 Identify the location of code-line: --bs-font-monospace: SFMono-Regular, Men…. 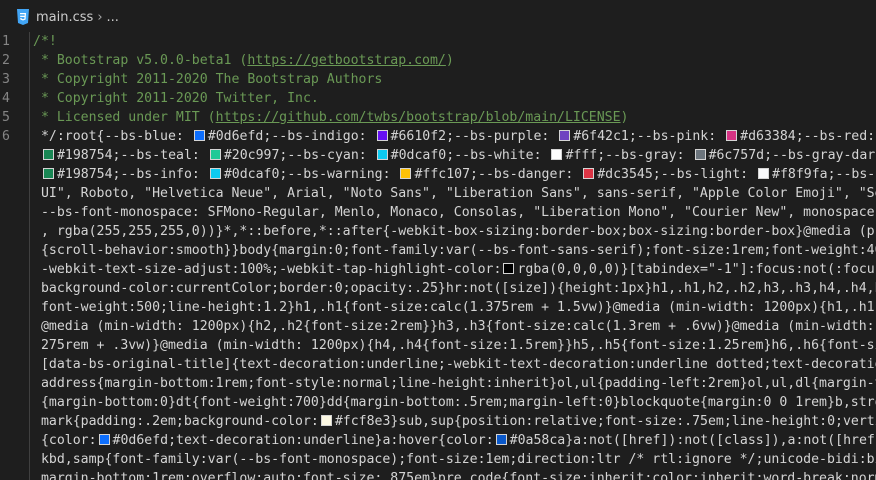
(438, 212).